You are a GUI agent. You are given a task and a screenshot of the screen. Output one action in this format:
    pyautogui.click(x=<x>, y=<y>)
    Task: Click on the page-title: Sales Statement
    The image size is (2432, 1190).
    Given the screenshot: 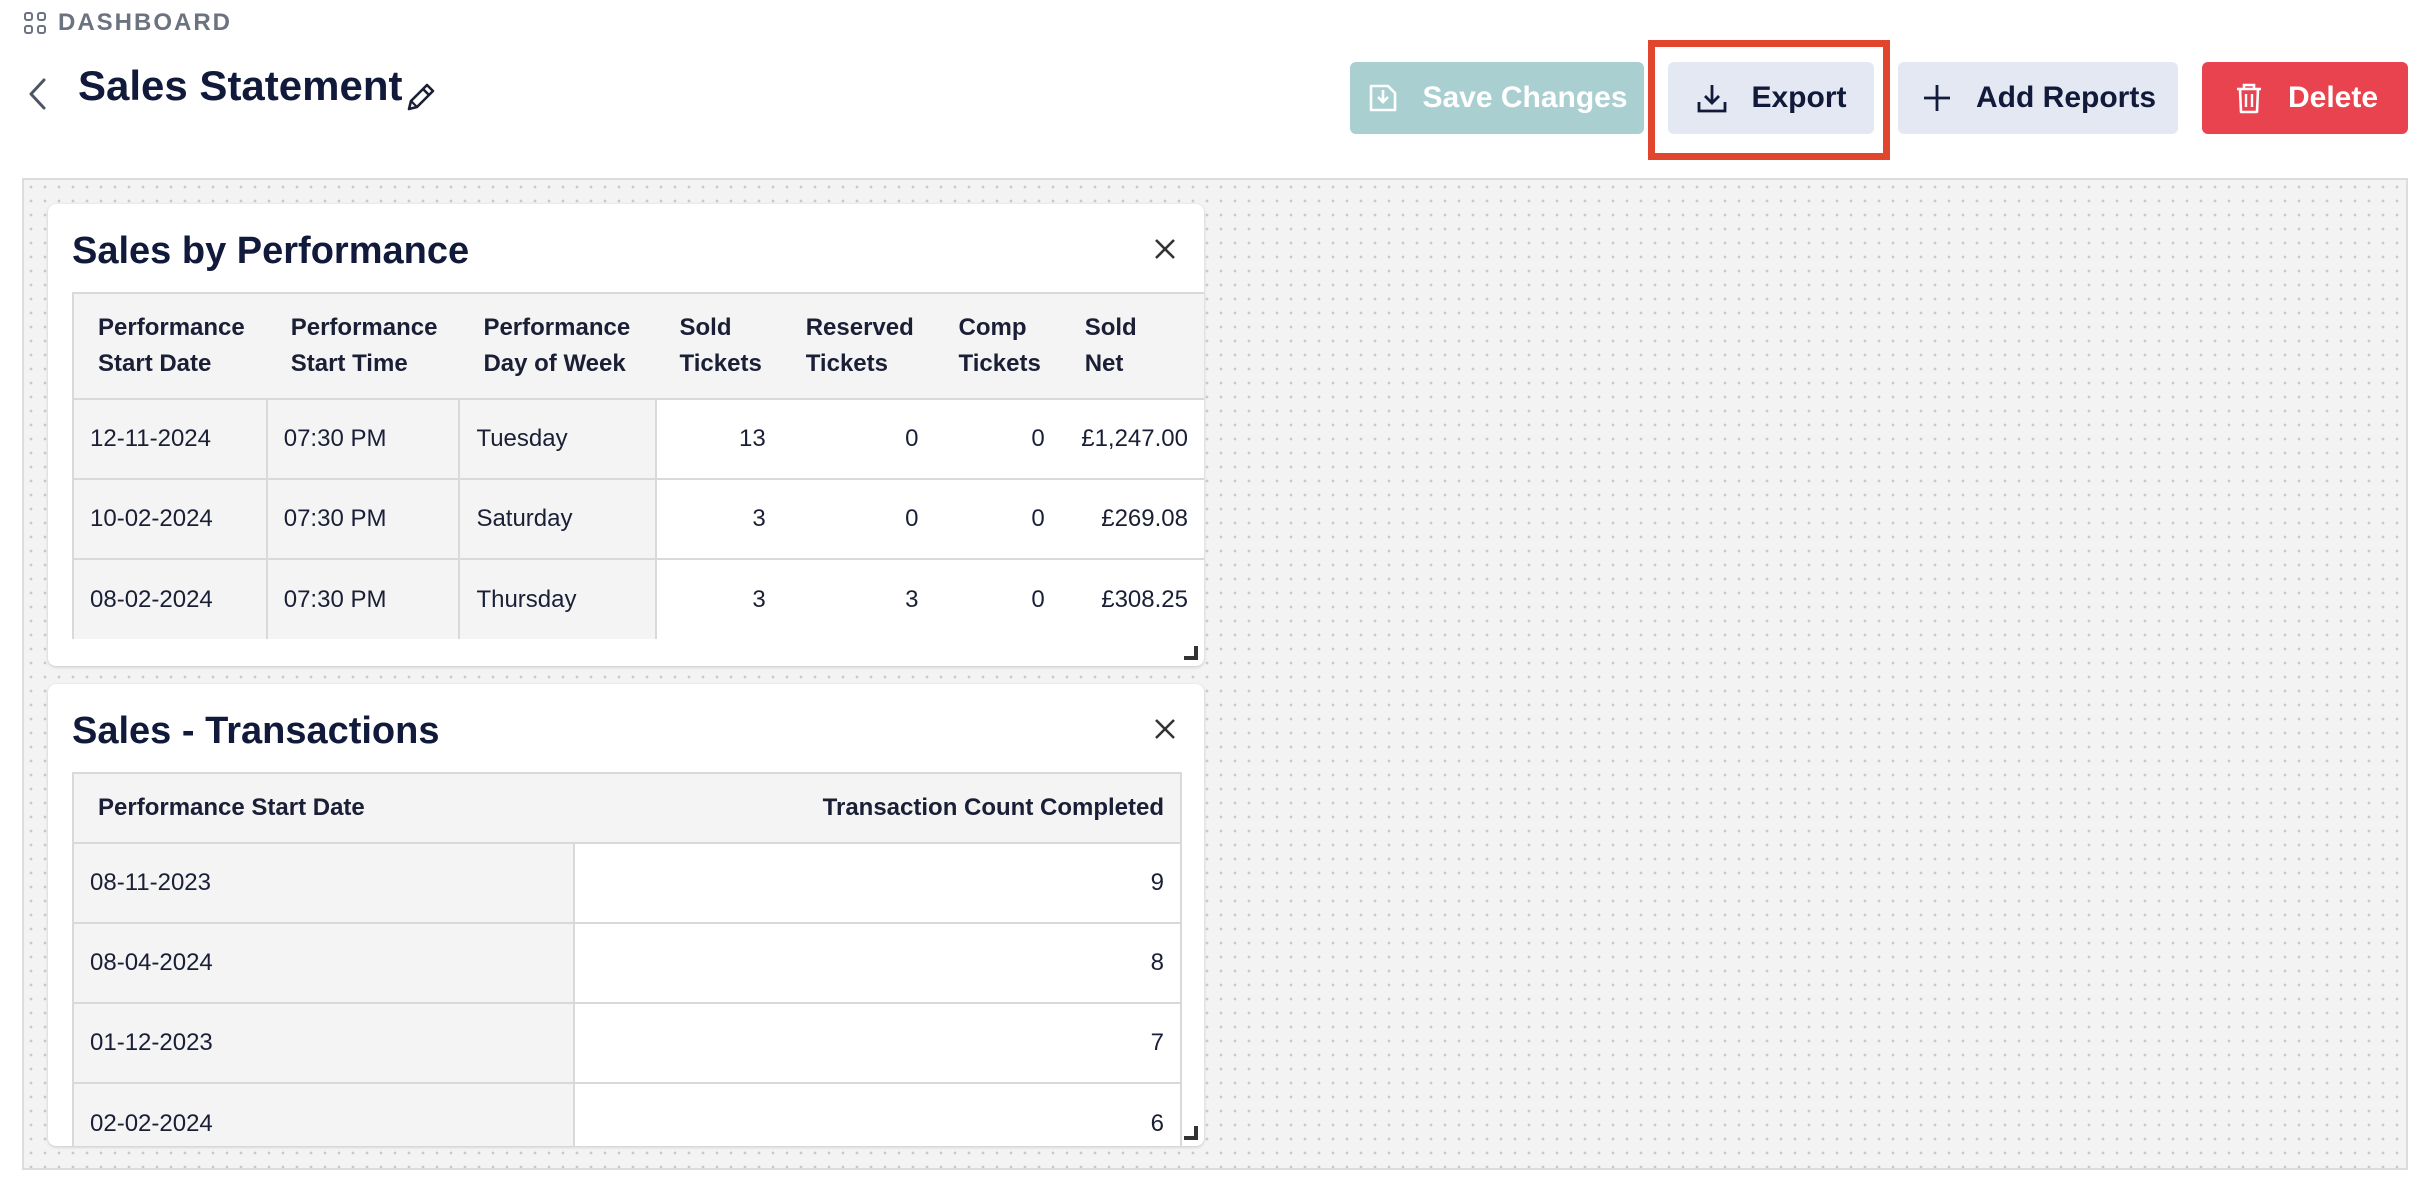 What is the action you would take?
    pyautogui.click(x=240, y=85)
    